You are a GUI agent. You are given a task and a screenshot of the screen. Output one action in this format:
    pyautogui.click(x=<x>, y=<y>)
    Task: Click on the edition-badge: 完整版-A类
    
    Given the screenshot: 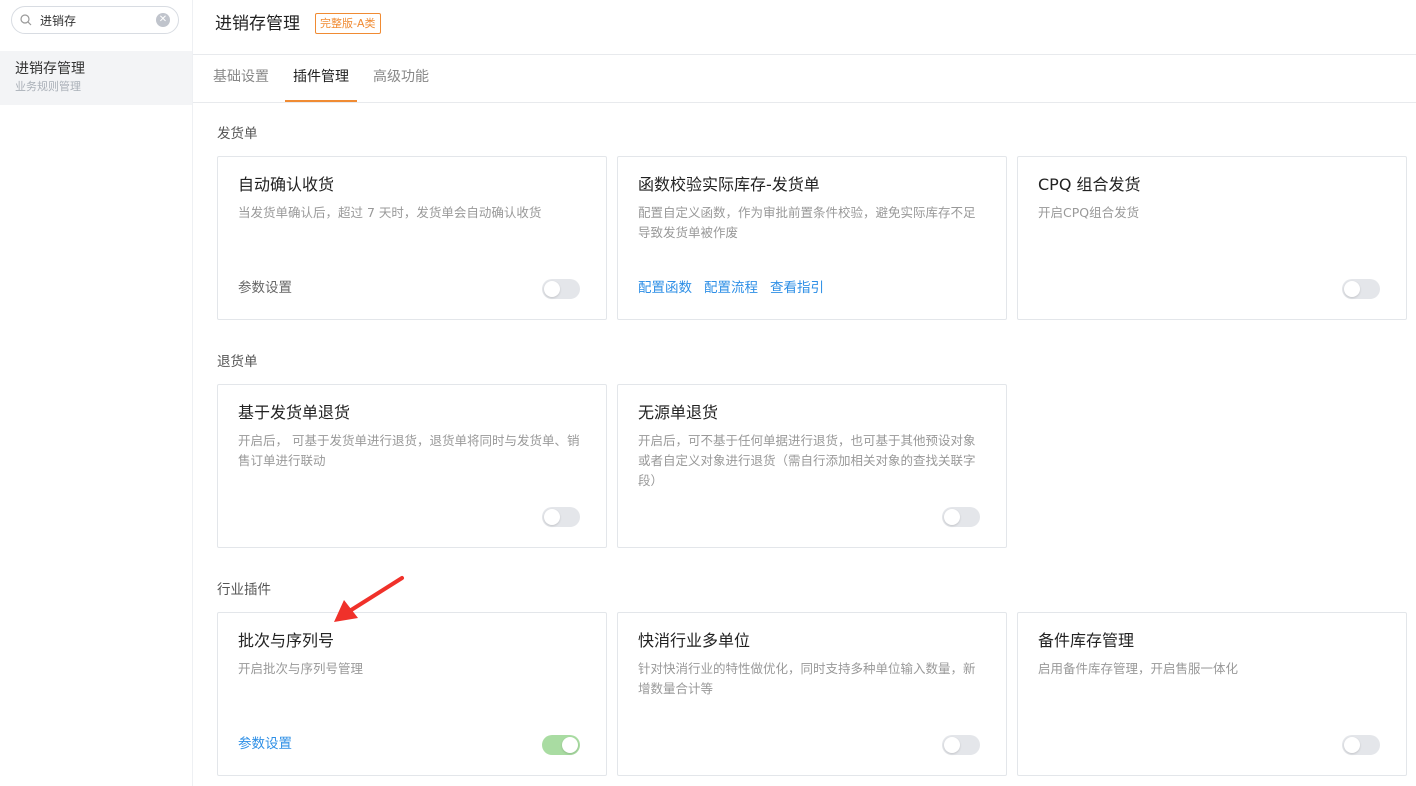 What is the action you would take?
    pyautogui.click(x=348, y=23)
    